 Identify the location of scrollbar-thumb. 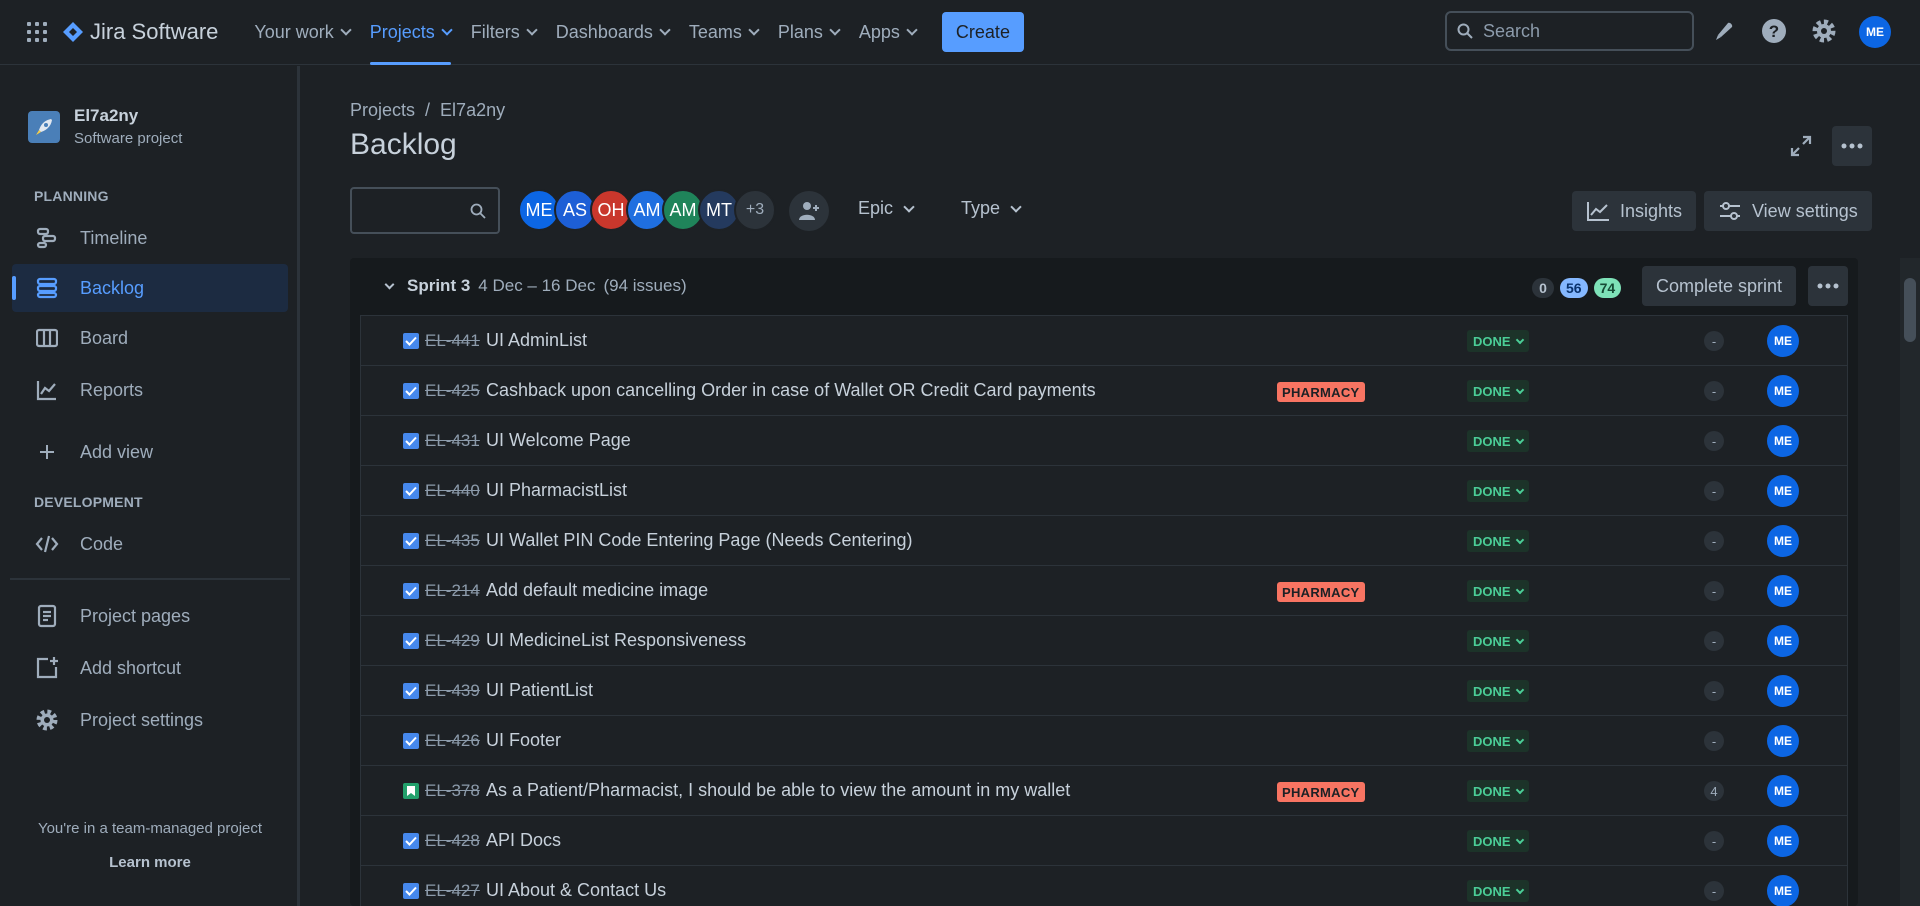
(1910, 310).